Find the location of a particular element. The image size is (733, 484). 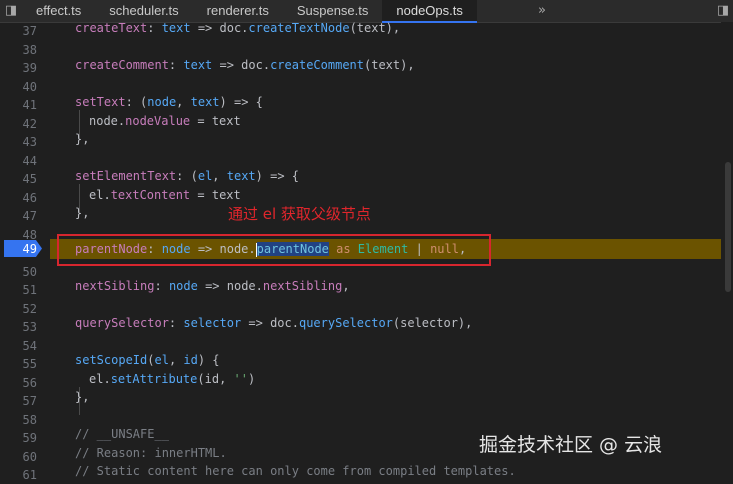

code-line-46: el.textContent = text is located at coordinates (165, 194).